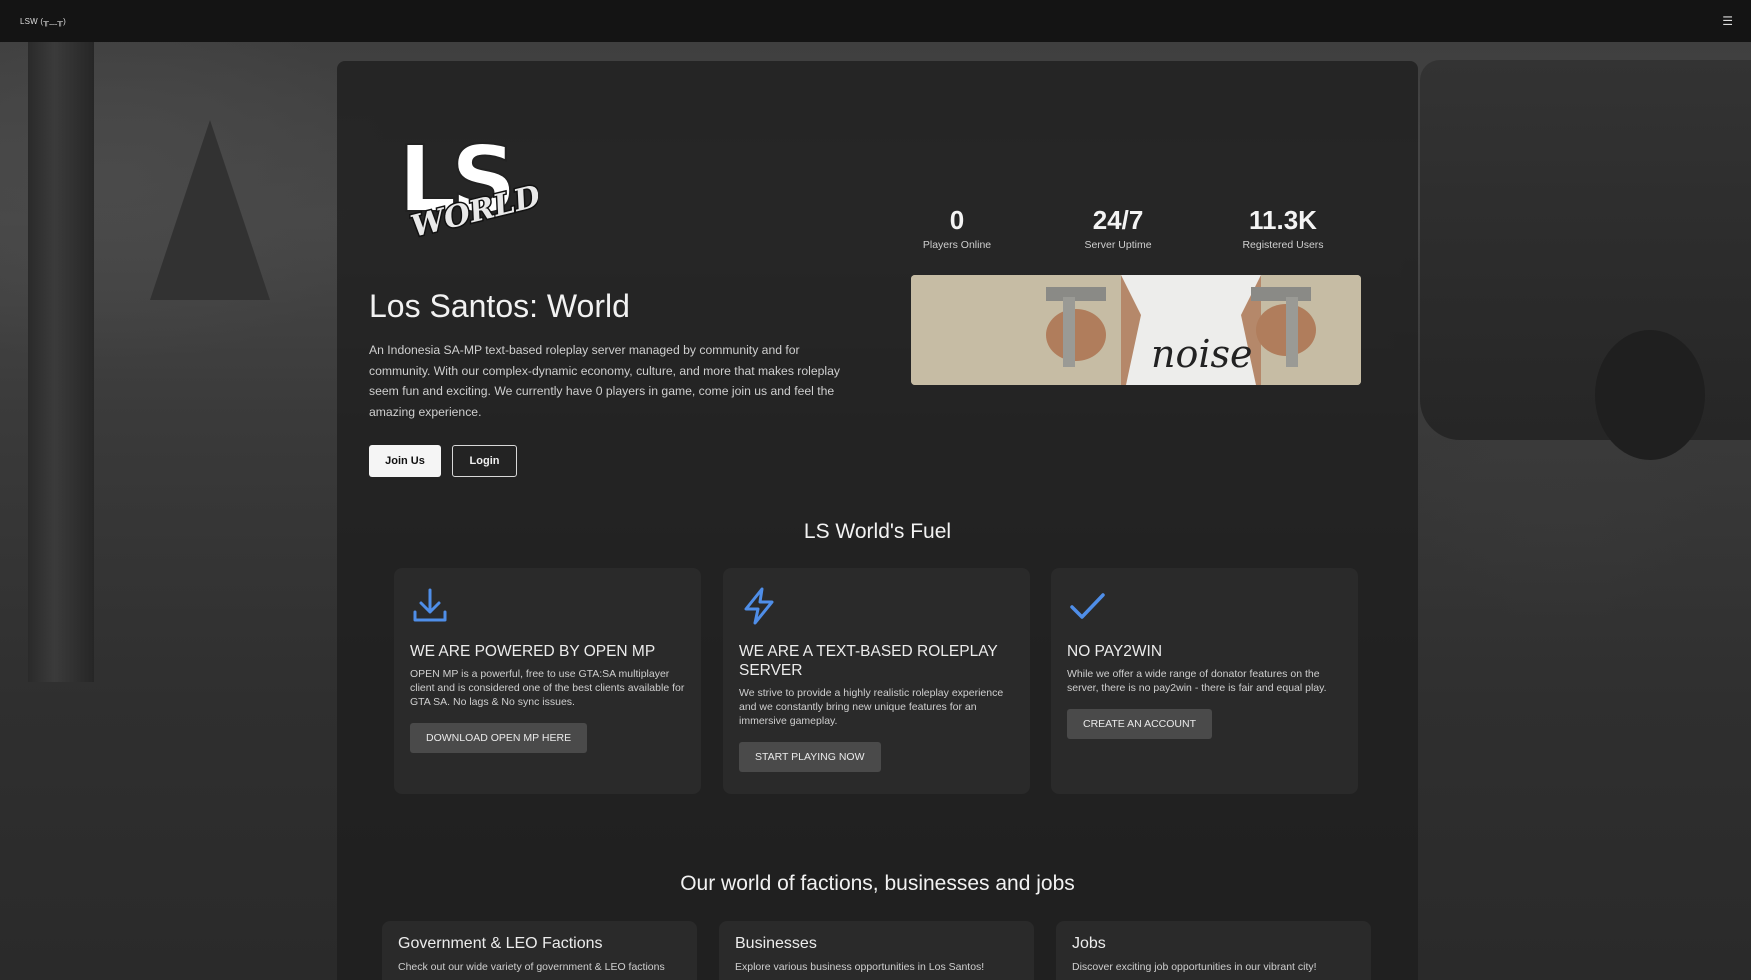  I want to click on stat-players-online: 0 Players Online, so click(957, 228).